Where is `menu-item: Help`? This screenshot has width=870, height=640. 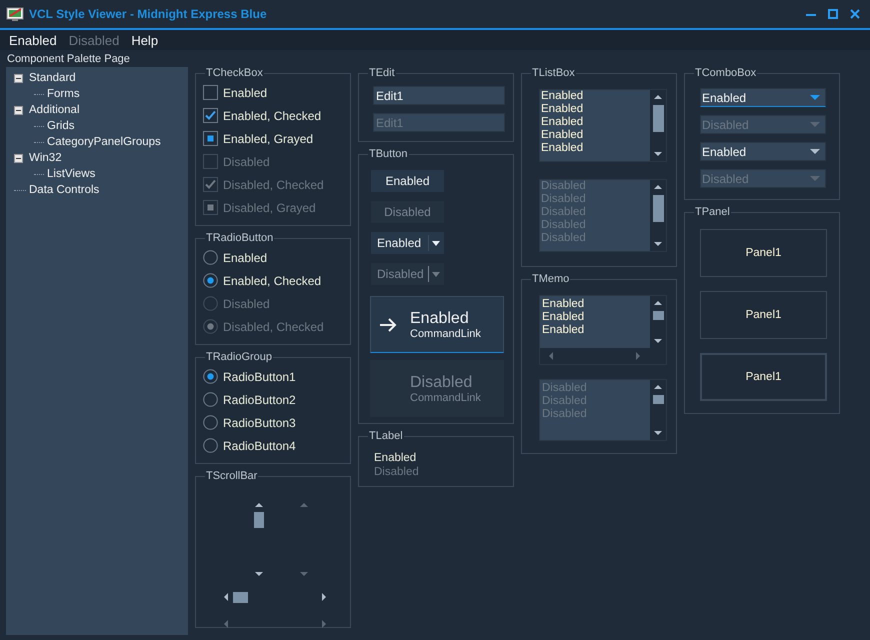 menu-item: Help is located at coordinates (144, 40).